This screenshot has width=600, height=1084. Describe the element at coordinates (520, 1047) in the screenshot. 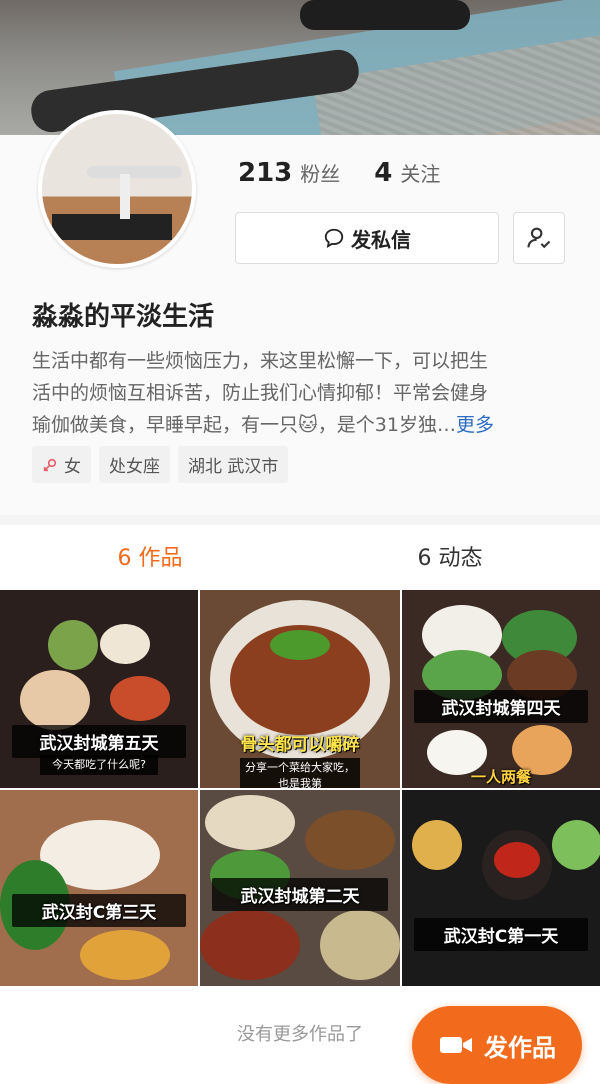

I see `post-work-label: 发作品` at that location.